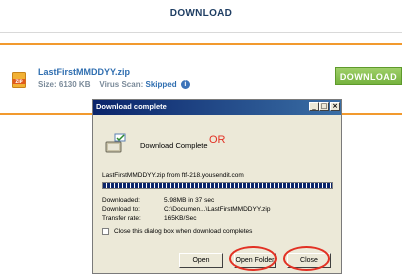 This screenshot has width=402, height=274. What do you see at coordinates (121, 218) in the screenshot?
I see `transfer-rate-label: Transfer rate:` at bounding box center [121, 218].